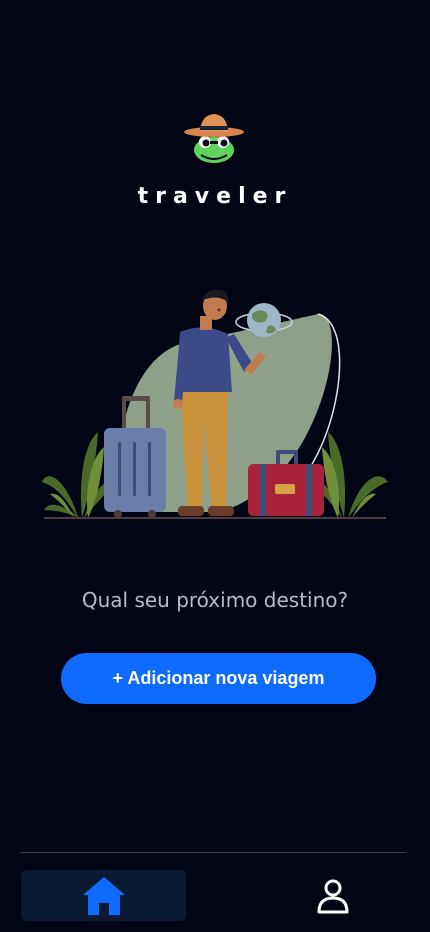 This screenshot has width=430, height=932. I want to click on nav-profile-tab, so click(333, 895).